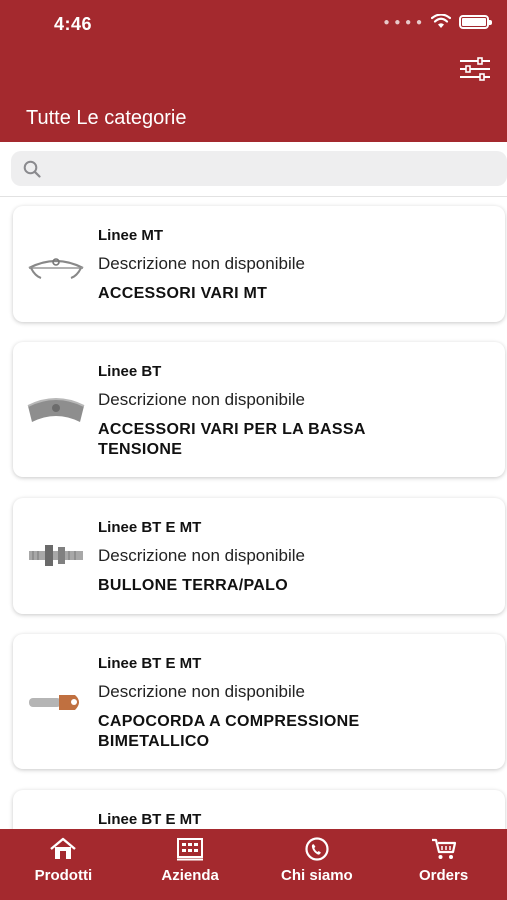 This screenshot has height=900, width=507. I want to click on tab-label: Orders, so click(444, 875).